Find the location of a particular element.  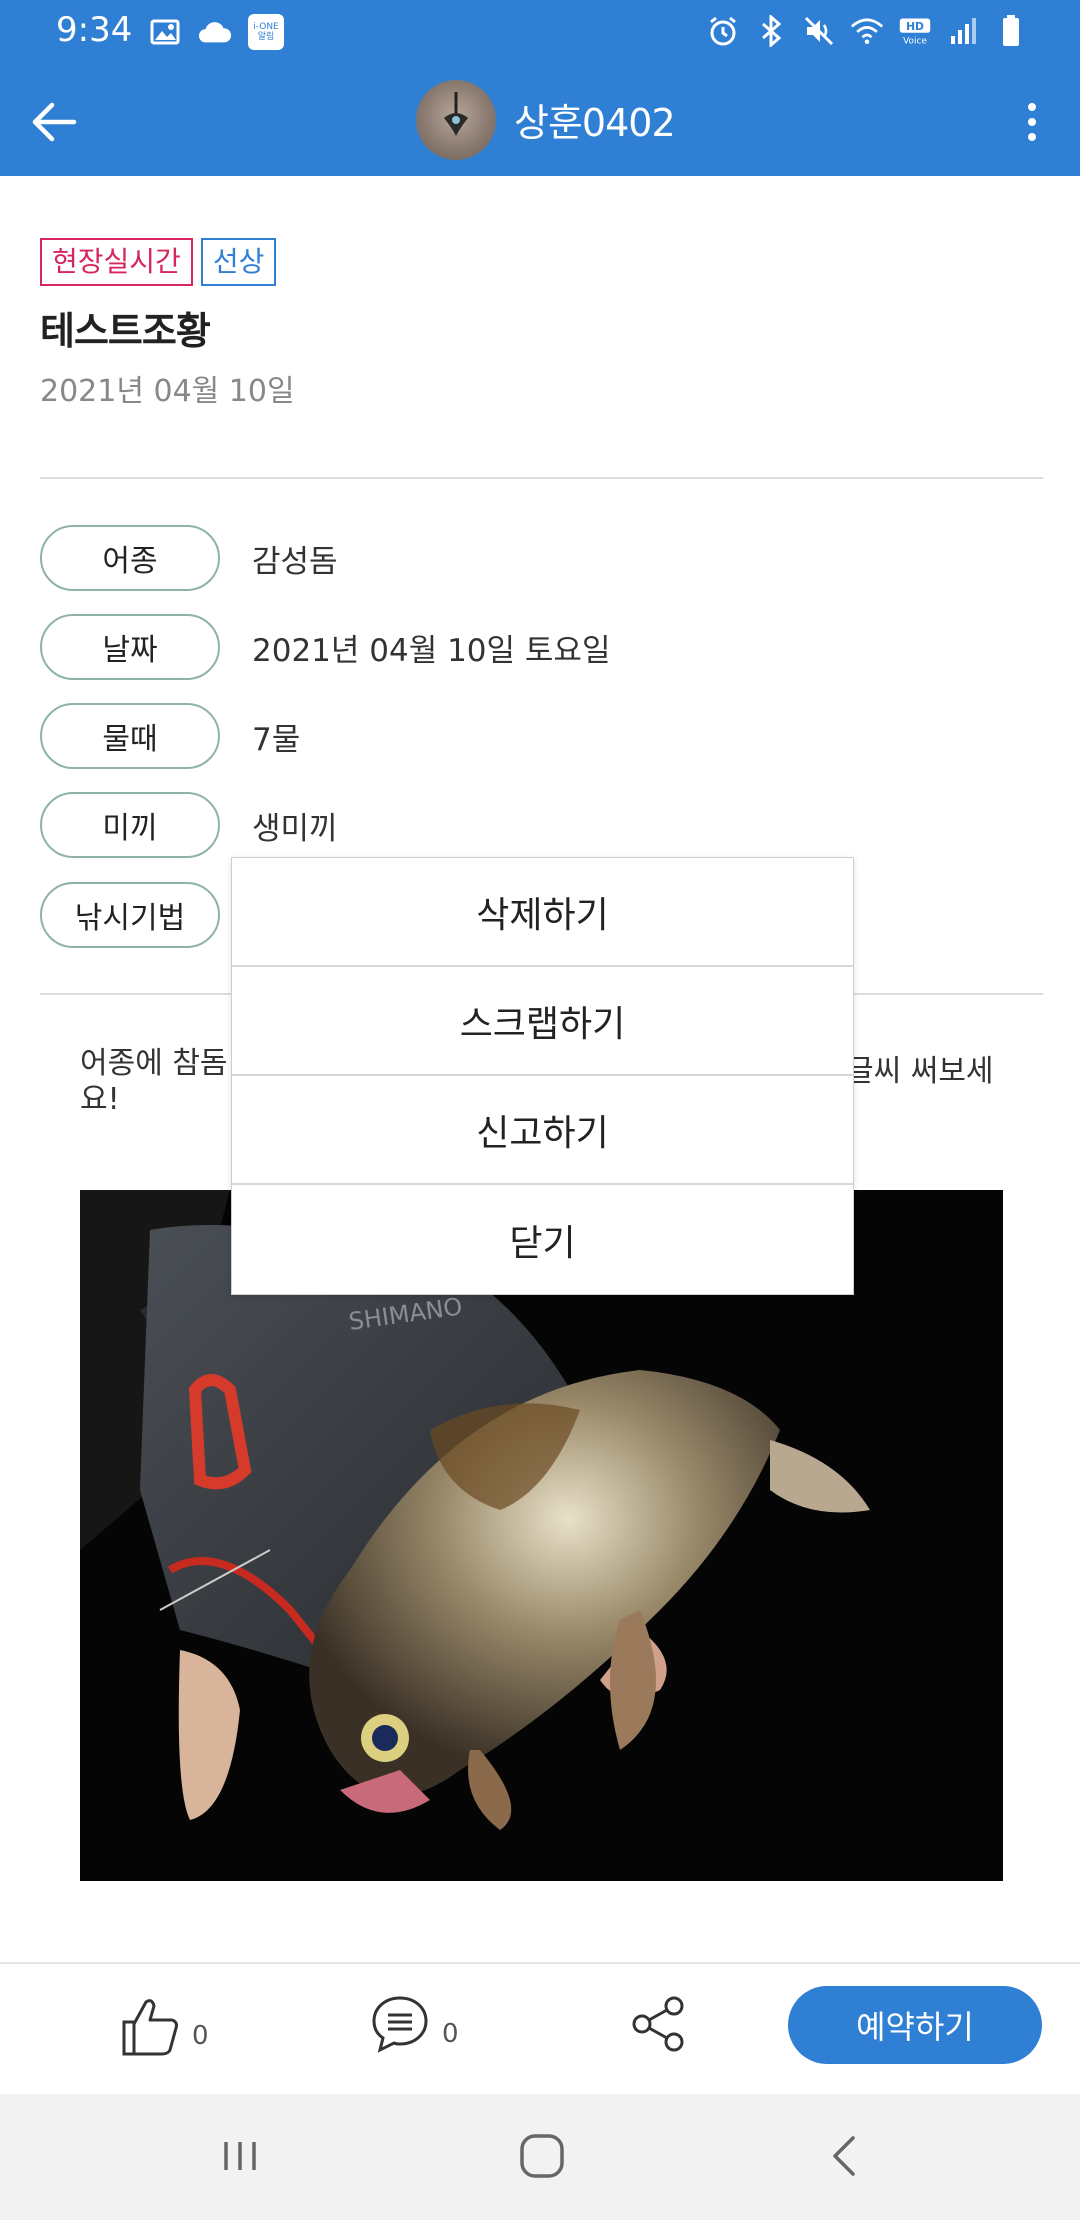

status-time: 9:34 is located at coordinates (94, 30).